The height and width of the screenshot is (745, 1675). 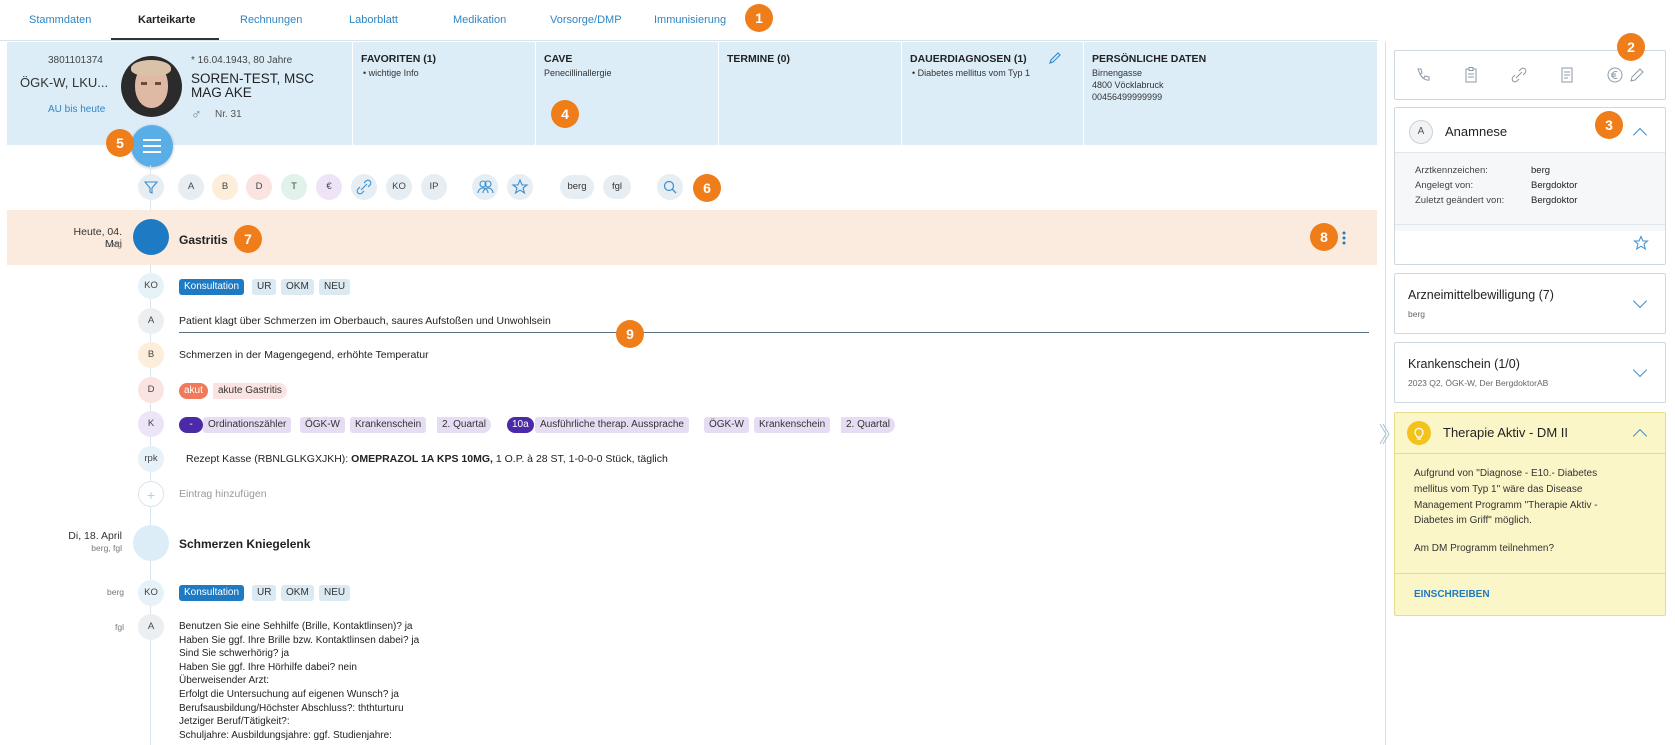 I want to click on entry2-tag-okm: OKM, so click(x=297, y=593).